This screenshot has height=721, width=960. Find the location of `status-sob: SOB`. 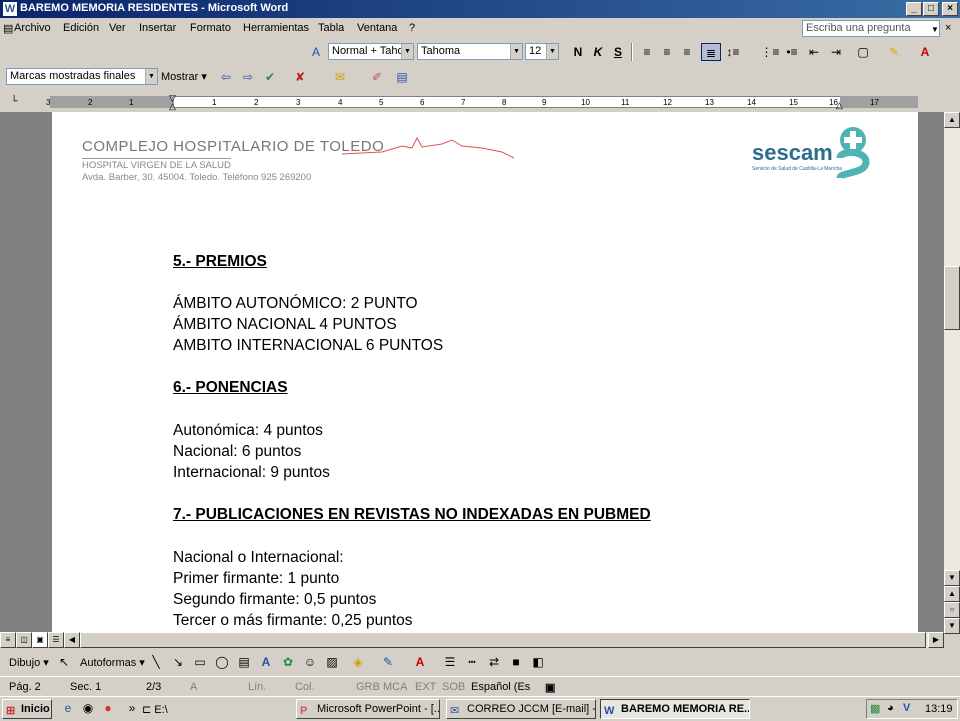

status-sob: SOB is located at coordinates (453, 687).